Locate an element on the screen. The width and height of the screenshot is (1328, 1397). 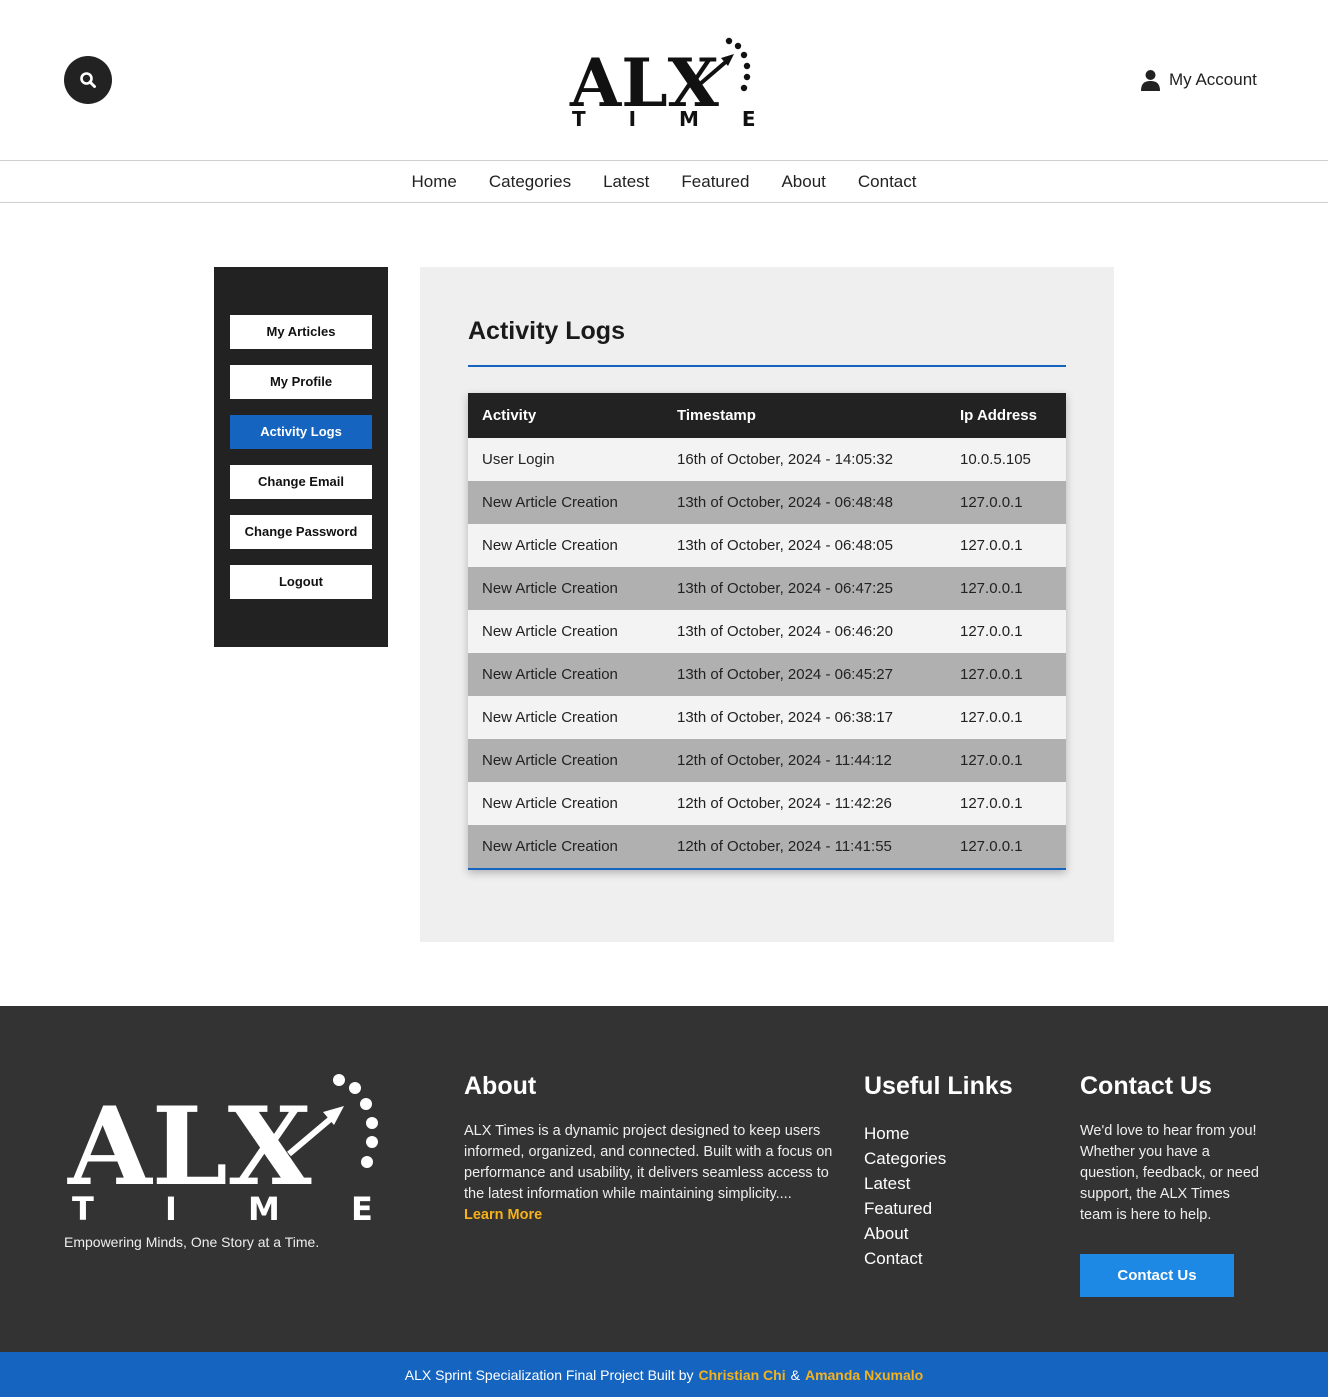
nav-item-categories: Categories is located at coordinates (530, 182).